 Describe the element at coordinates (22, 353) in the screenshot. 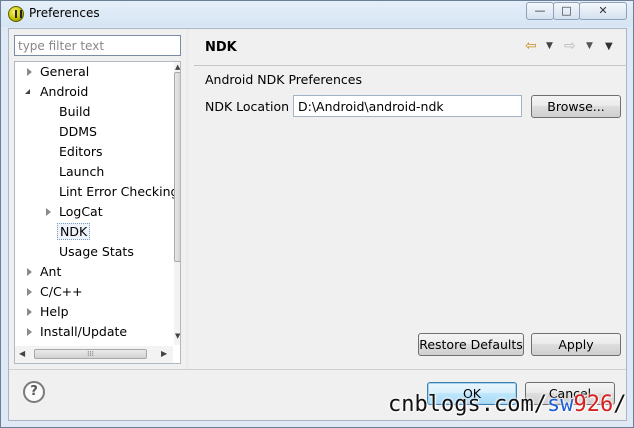

I see `scroll-left-icon: ◀` at that location.